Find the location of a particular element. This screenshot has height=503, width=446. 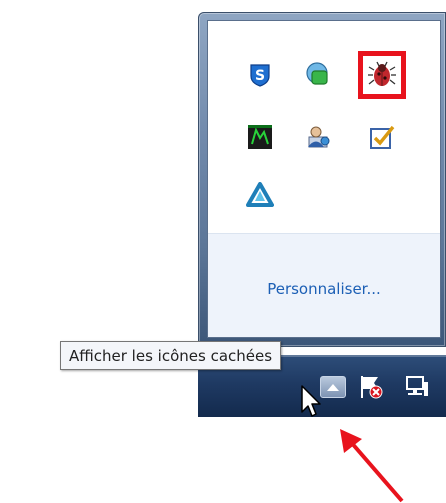

network-user-icon is located at coordinates (318, 137).